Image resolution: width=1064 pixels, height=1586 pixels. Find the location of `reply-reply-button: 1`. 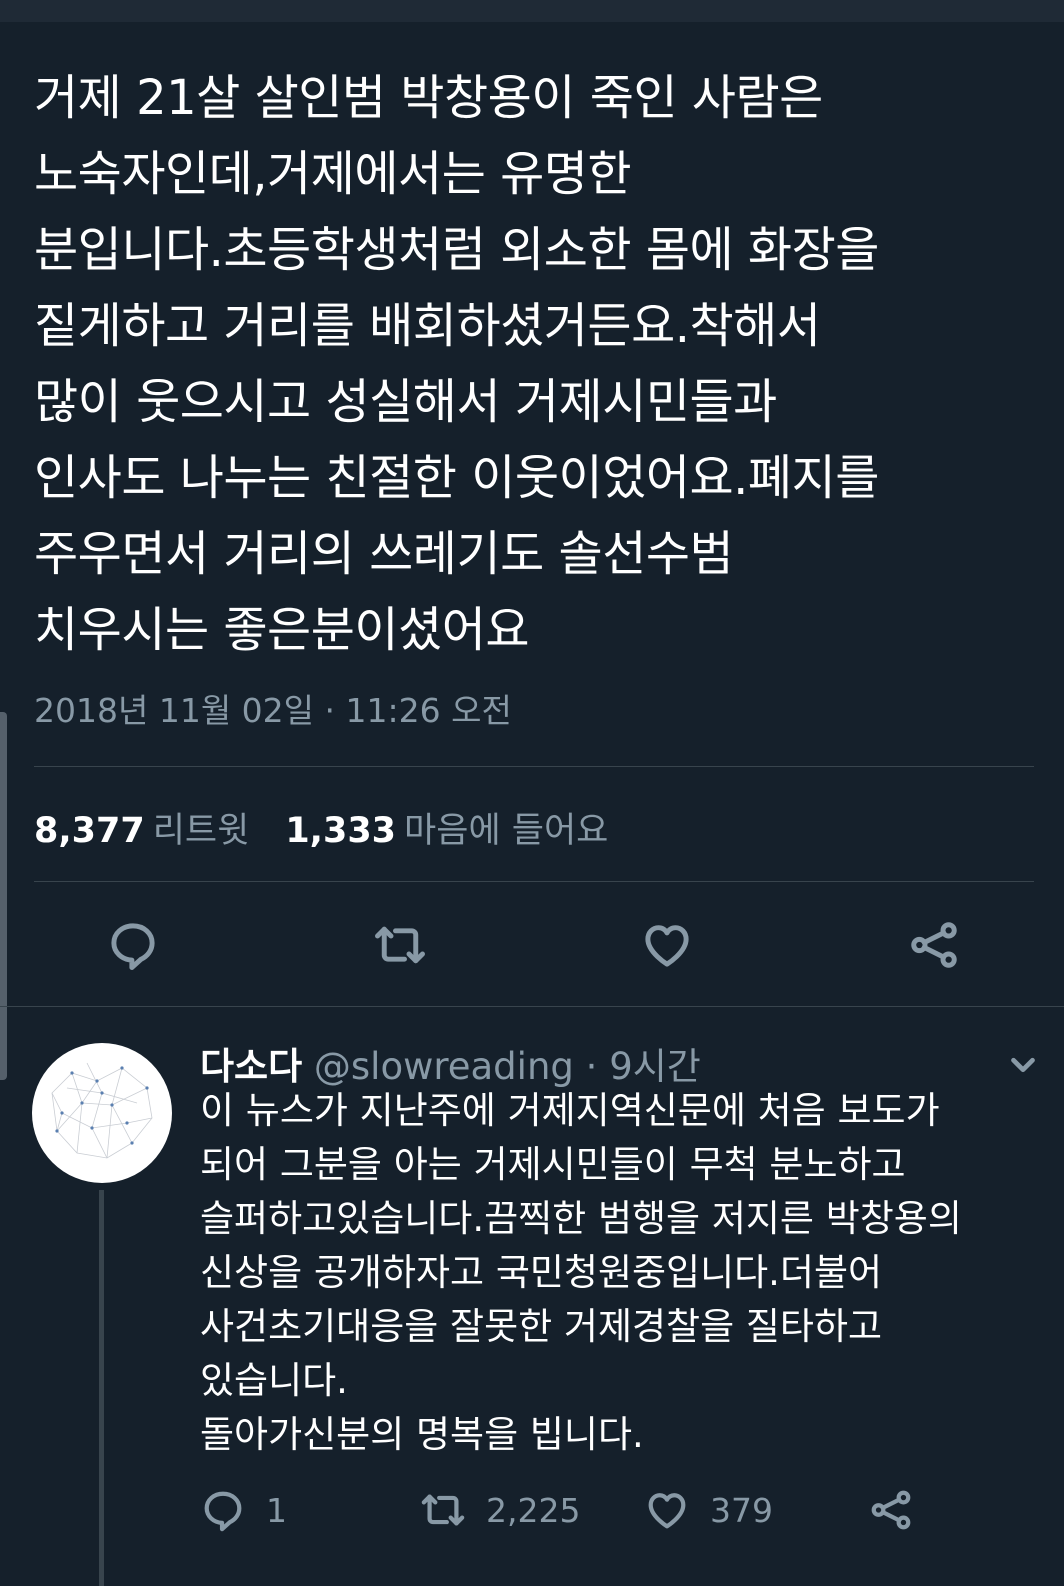

reply-reply-button: 1 is located at coordinates (243, 1510).